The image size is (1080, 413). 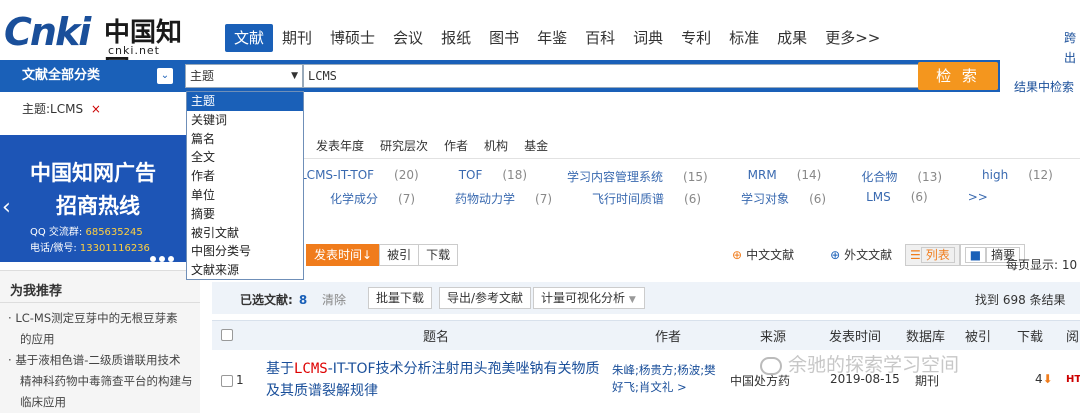 I want to click on carousel-dots, so click(x=163, y=256).